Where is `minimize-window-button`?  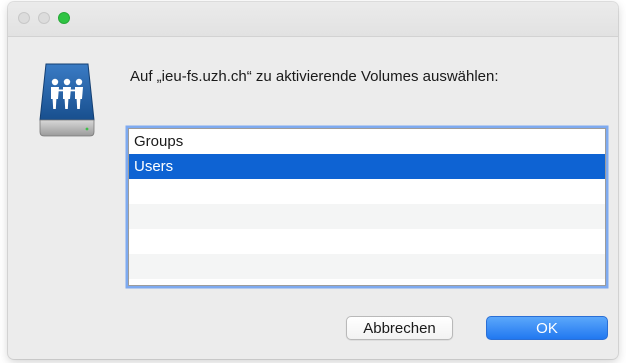 minimize-window-button is located at coordinates (44, 18).